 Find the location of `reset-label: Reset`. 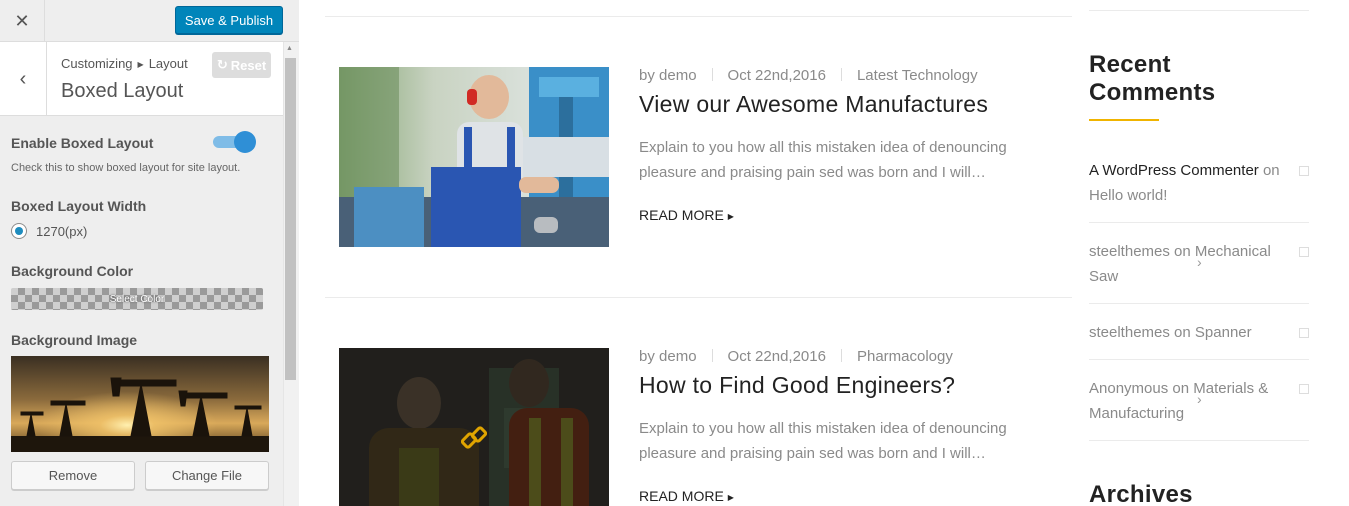

reset-label: Reset is located at coordinates (248, 65).